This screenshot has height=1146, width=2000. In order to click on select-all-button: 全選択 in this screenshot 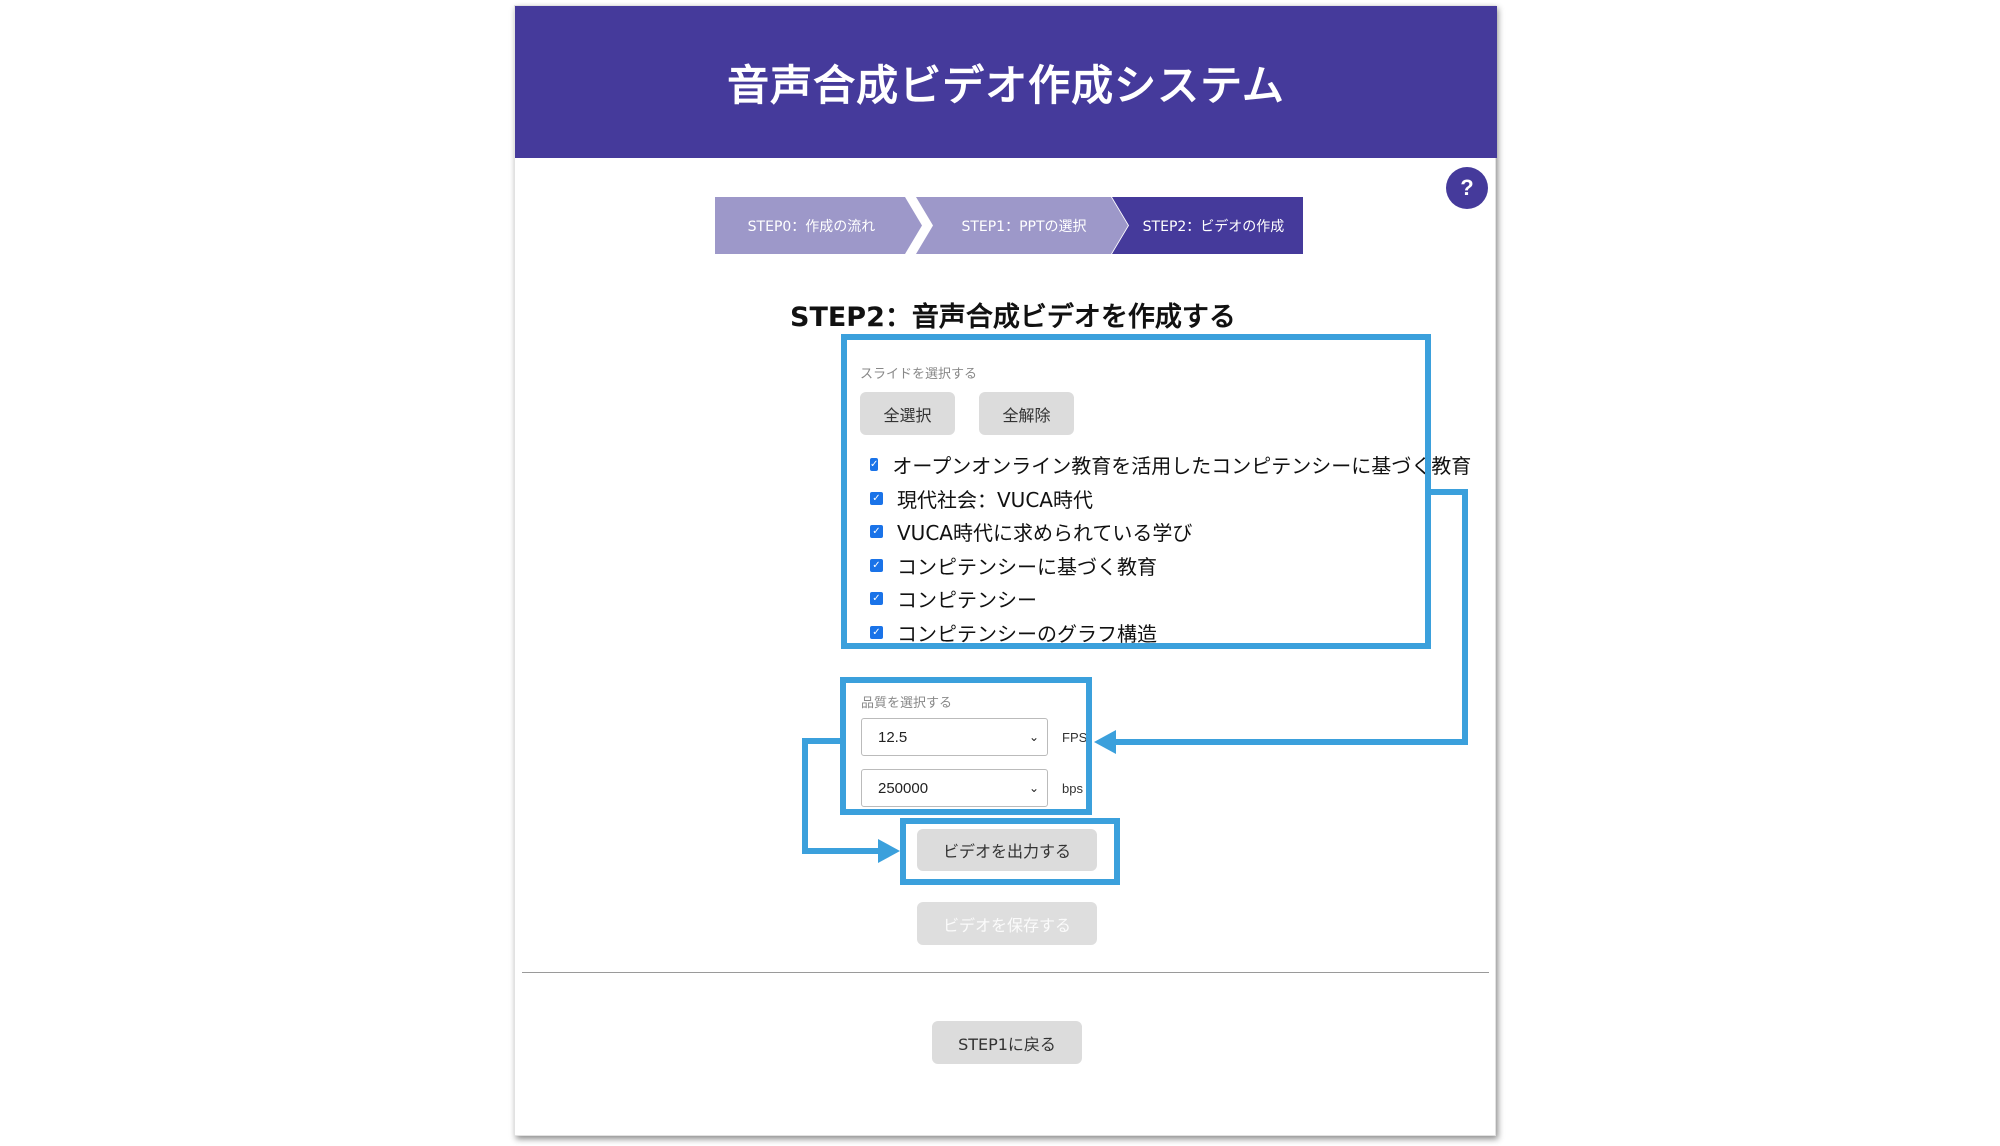, I will do `click(907, 413)`.